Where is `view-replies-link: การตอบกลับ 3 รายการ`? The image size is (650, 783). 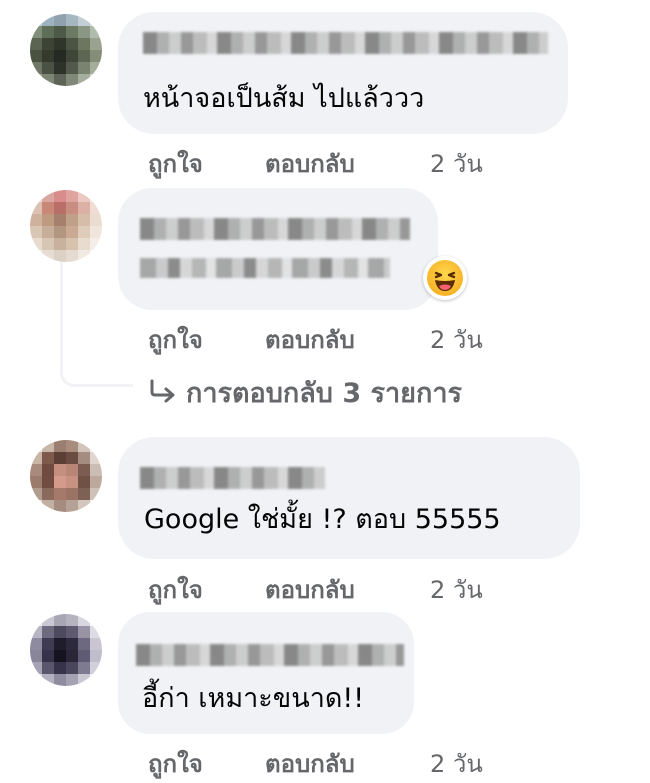
view-replies-link: การตอบกลับ 3 รายการ is located at coordinates (305, 392).